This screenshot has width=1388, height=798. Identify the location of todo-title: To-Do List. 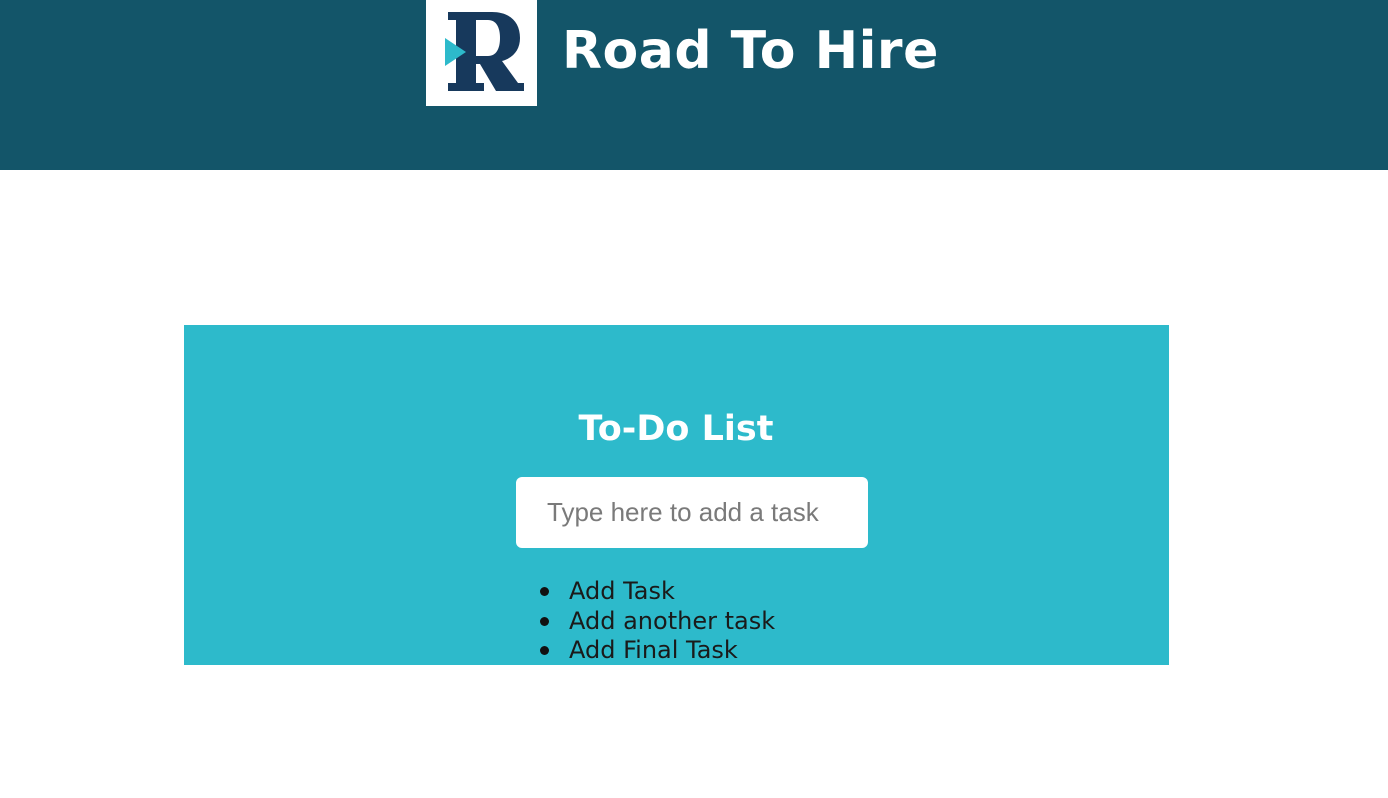
(676, 429).